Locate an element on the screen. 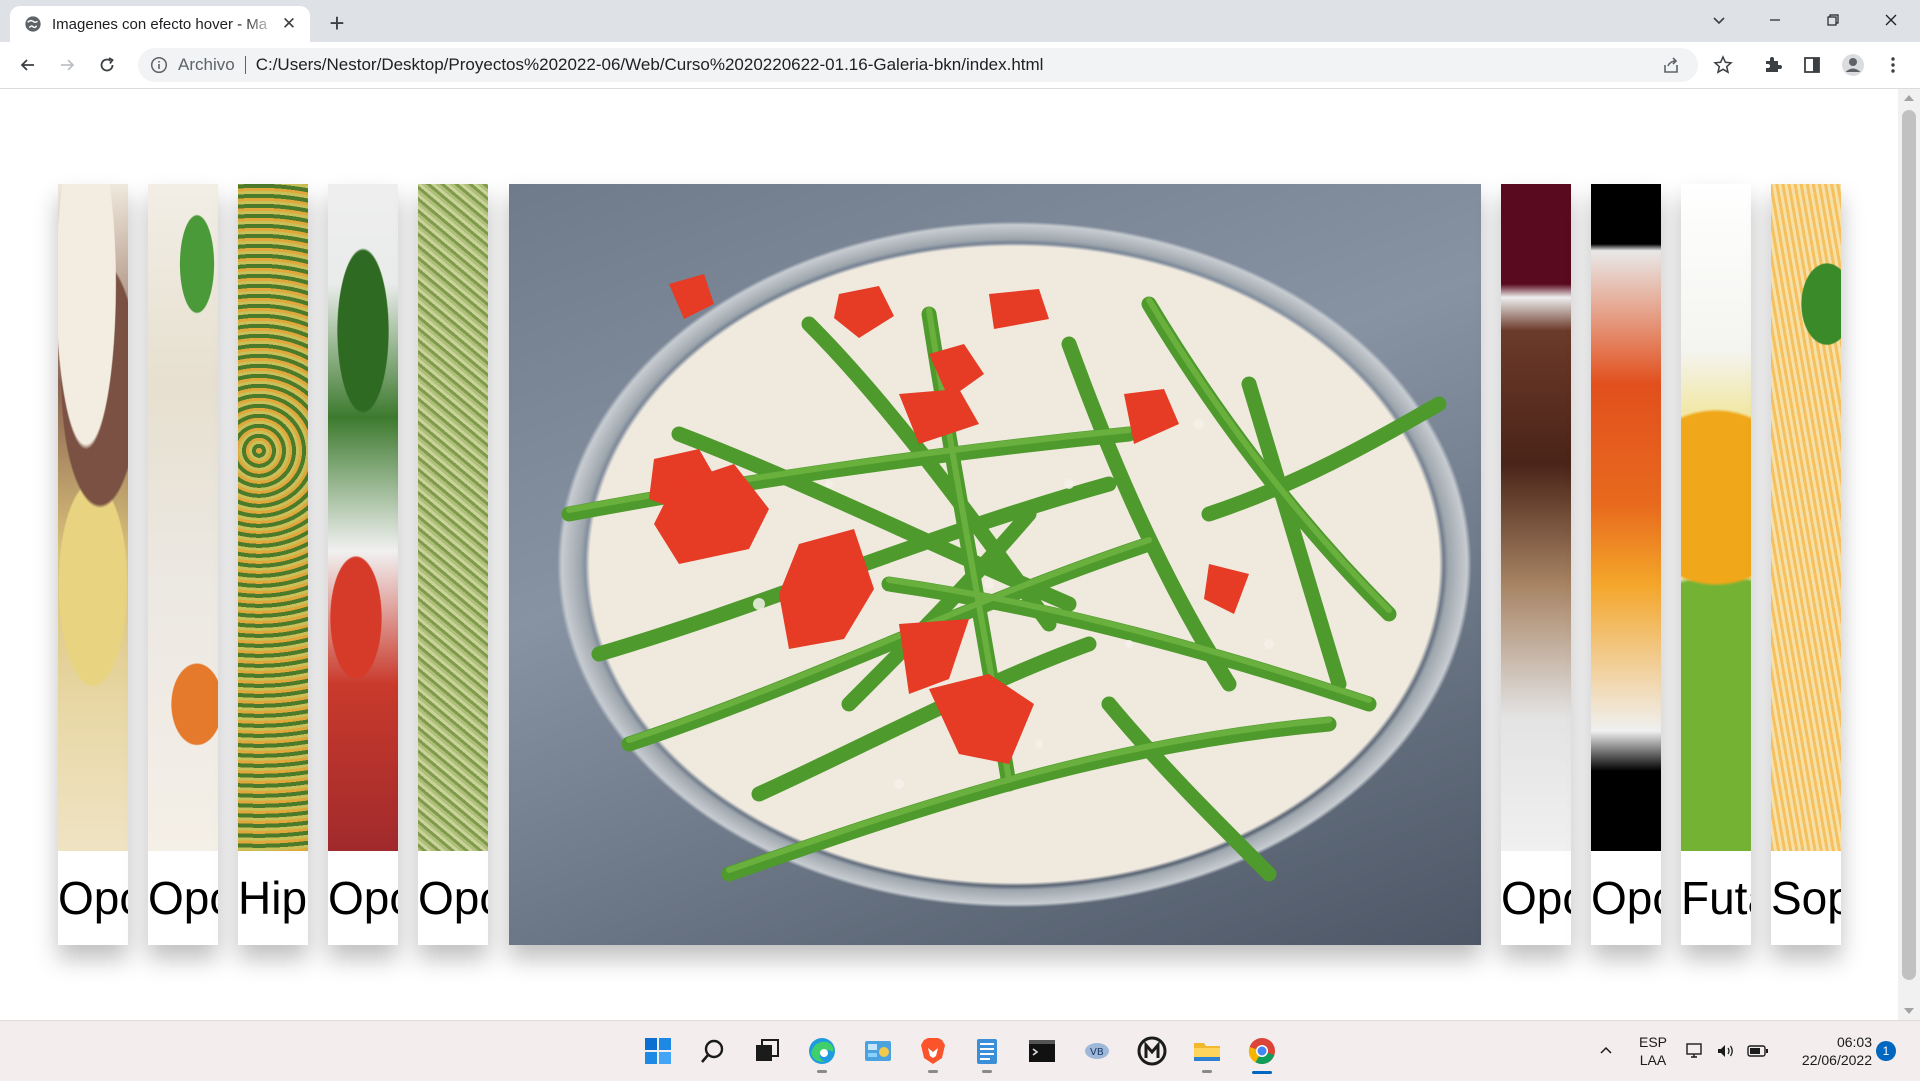 The height and width of the screenshot is (1081, 1920). network-icon is located at coordinates (1694, 1050).